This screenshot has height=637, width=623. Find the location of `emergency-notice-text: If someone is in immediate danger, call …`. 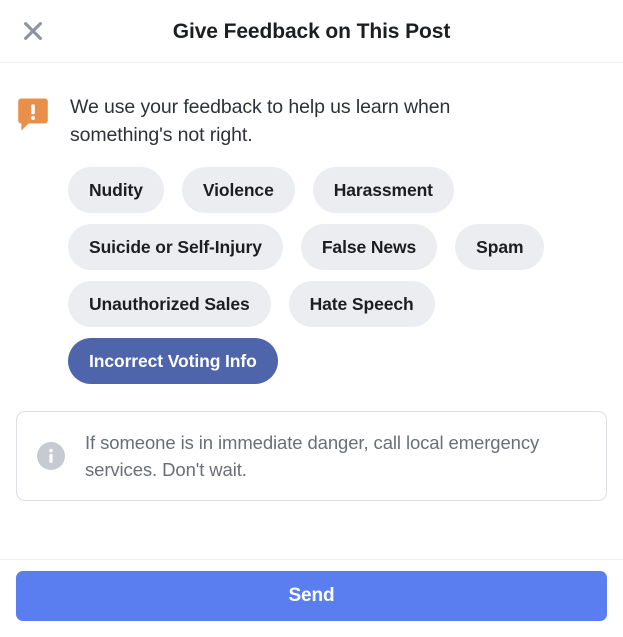

emergency-notice-text: If someone is in immediate danger, call … is located at coordinates (312, 456).